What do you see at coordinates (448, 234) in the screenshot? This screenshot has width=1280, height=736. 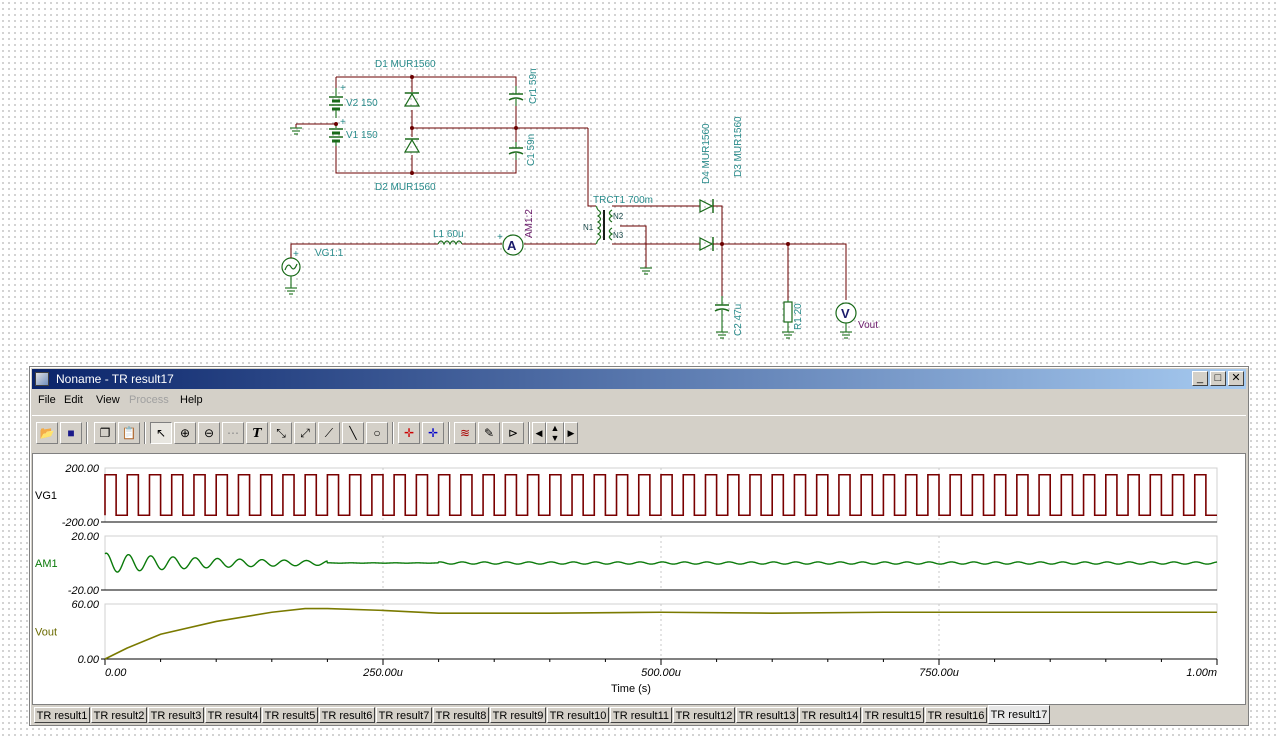 I see `l1-label: L1 60u` at bounding box center [448, 234].